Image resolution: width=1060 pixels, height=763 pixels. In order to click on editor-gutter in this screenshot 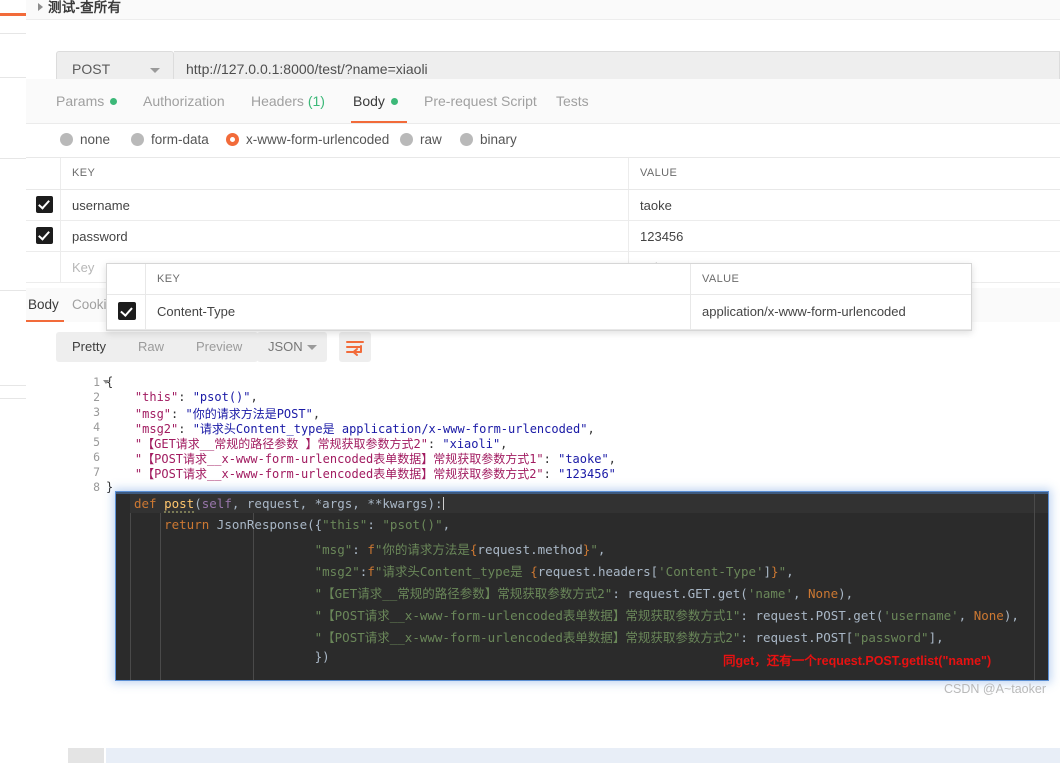, I will do `click(123, 587)`.